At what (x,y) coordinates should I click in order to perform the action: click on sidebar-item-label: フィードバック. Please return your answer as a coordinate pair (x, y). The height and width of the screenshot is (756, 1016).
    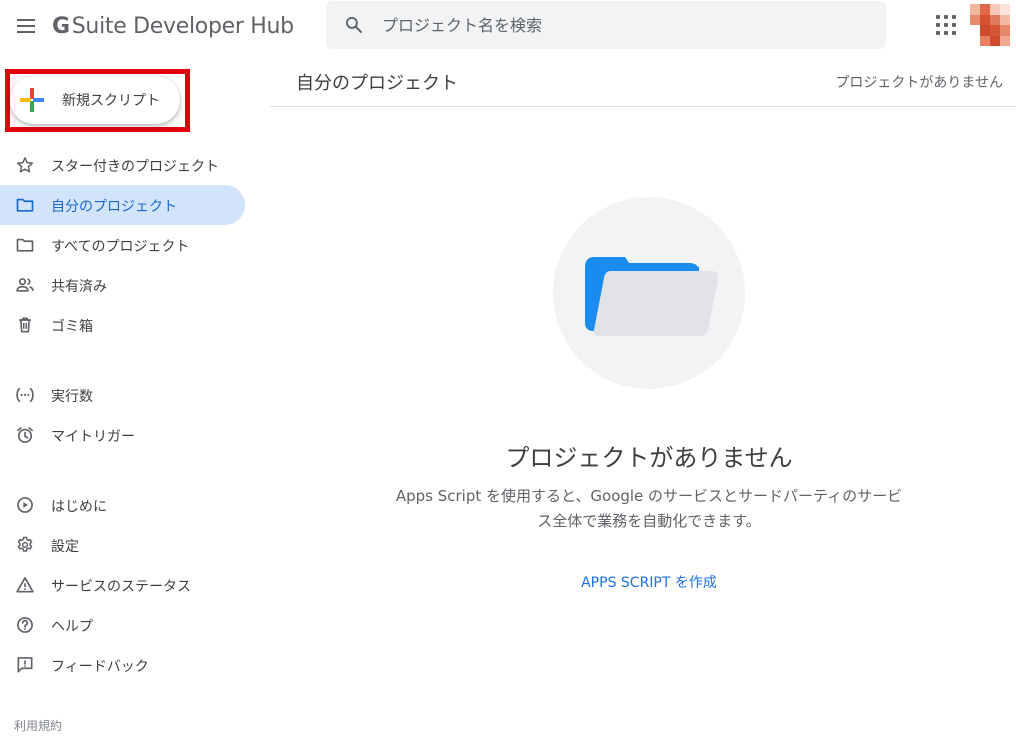
    Looking at the image, I should click on (100, 667).